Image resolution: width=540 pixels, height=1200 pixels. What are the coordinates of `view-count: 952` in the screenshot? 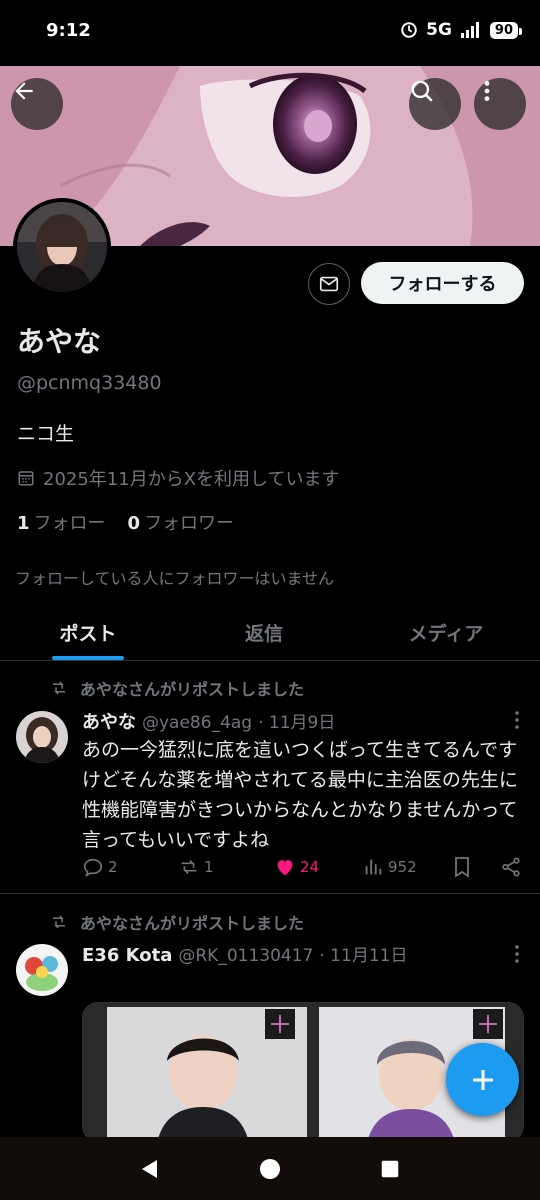 It's located at (402, 867).